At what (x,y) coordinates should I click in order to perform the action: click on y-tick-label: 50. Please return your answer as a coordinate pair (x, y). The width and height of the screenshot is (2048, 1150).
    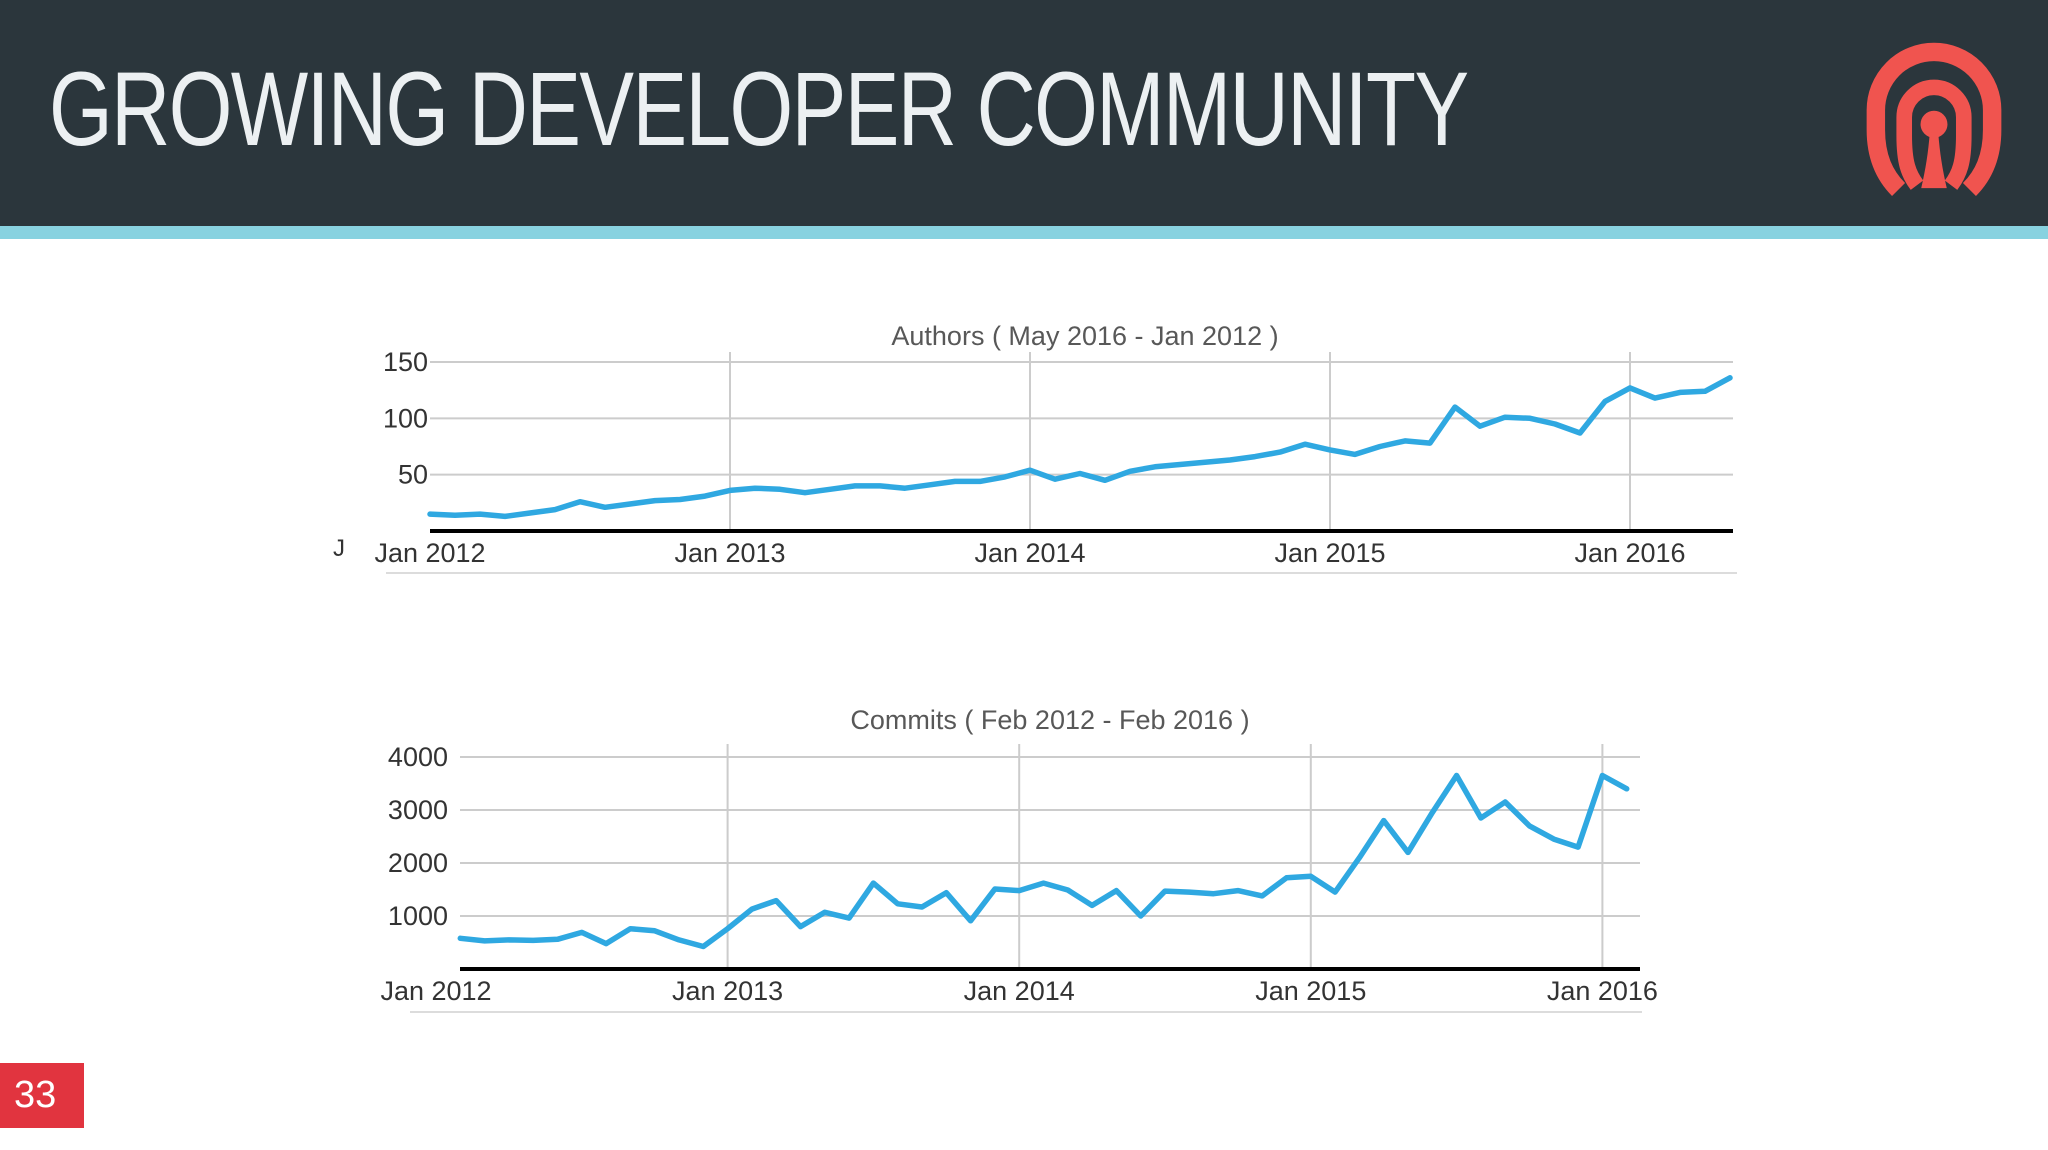
    Looking at the image, I should click on (413, 475).